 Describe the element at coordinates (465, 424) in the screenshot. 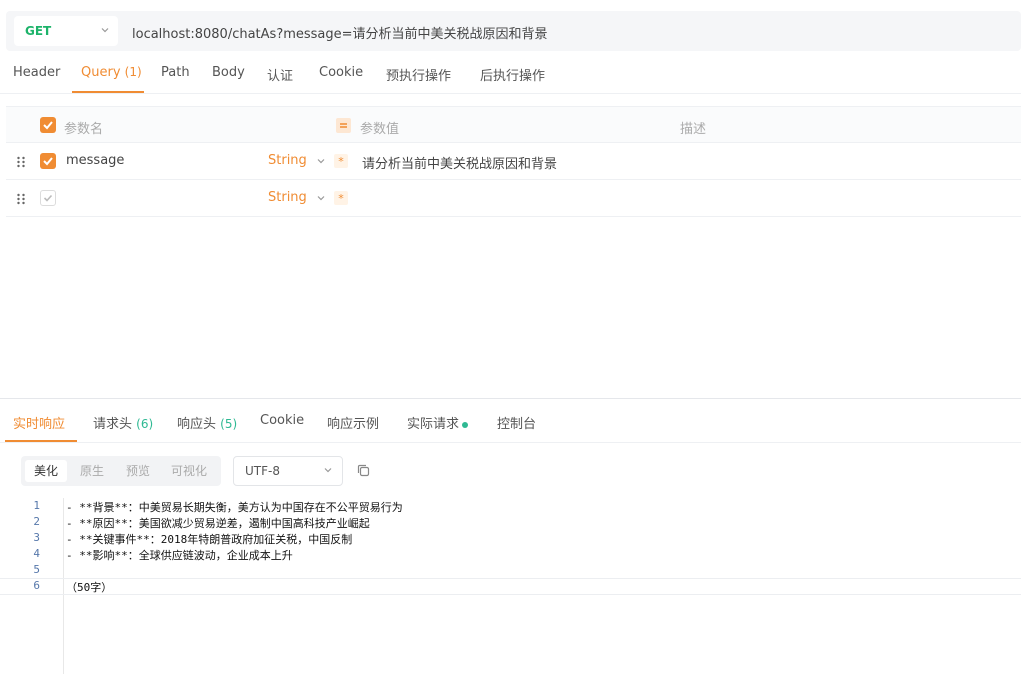

I see `status-dot-icon` at that location.